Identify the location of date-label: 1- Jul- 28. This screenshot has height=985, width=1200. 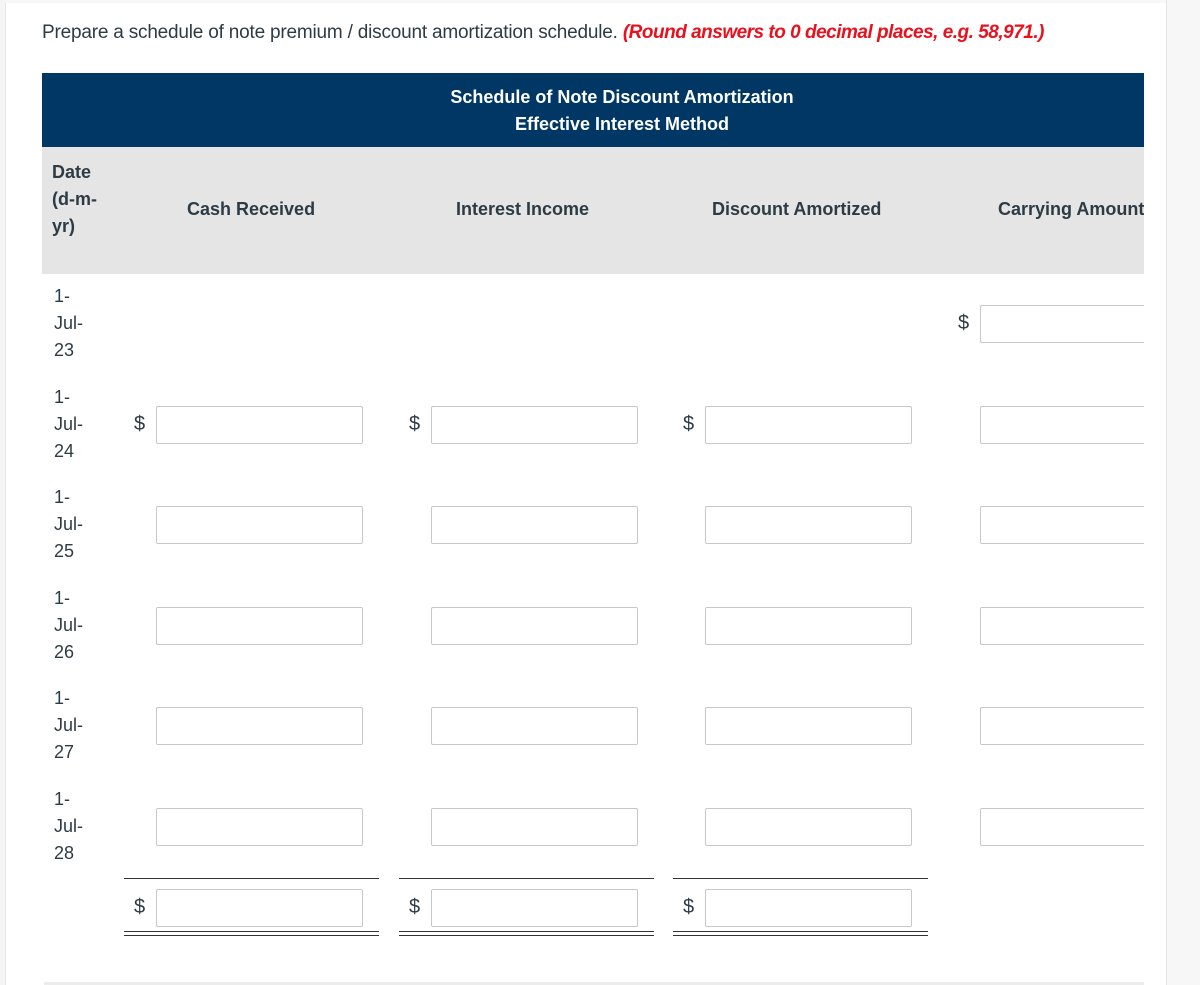
(69, 826).